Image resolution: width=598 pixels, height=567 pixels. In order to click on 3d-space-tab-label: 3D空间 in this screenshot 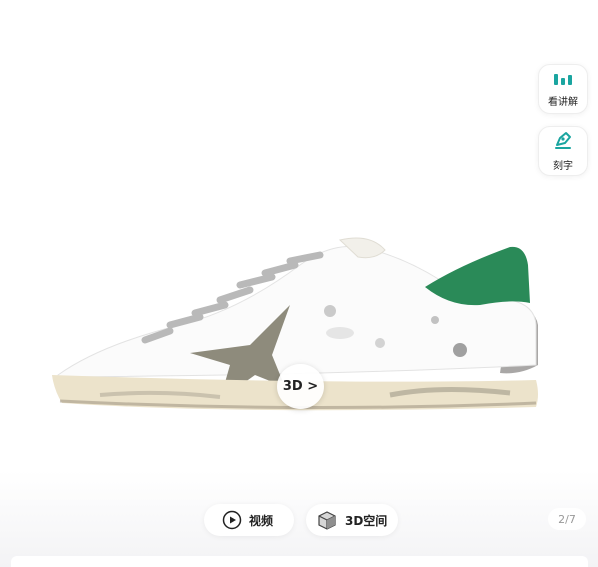, I will do `click(366, 520)`.